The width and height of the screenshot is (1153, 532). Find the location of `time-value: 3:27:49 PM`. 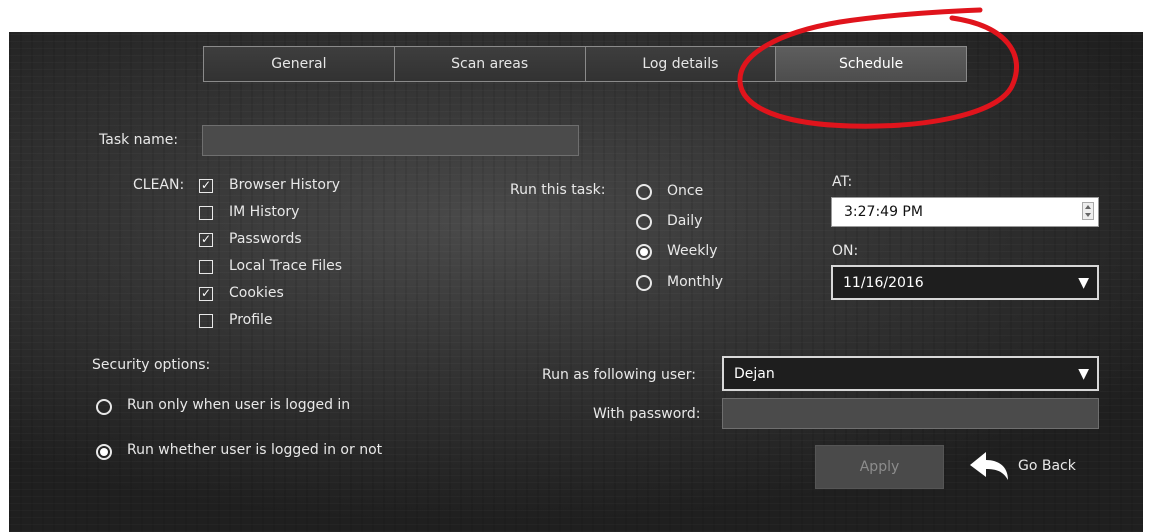

time-value: 3:27:49 PM is located at coordinates (883, 212).